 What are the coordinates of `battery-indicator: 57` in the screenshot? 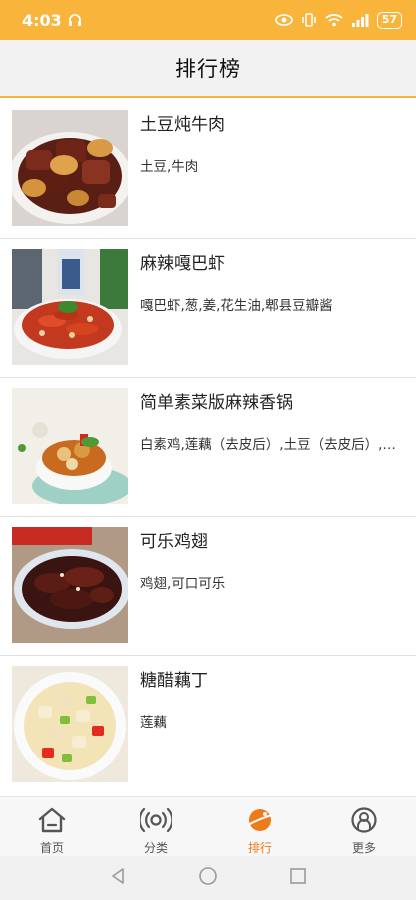 It's located at (389, 20).